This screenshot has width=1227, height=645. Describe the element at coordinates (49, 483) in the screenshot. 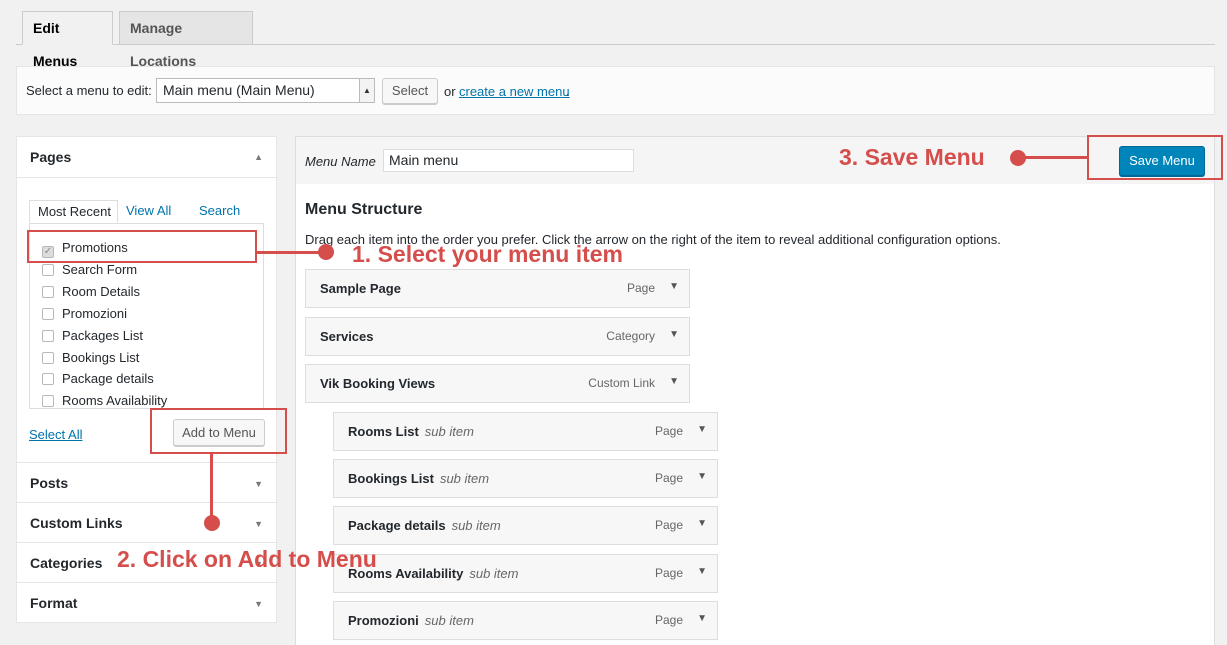

I see `posts-section-title: Posts` at that location.